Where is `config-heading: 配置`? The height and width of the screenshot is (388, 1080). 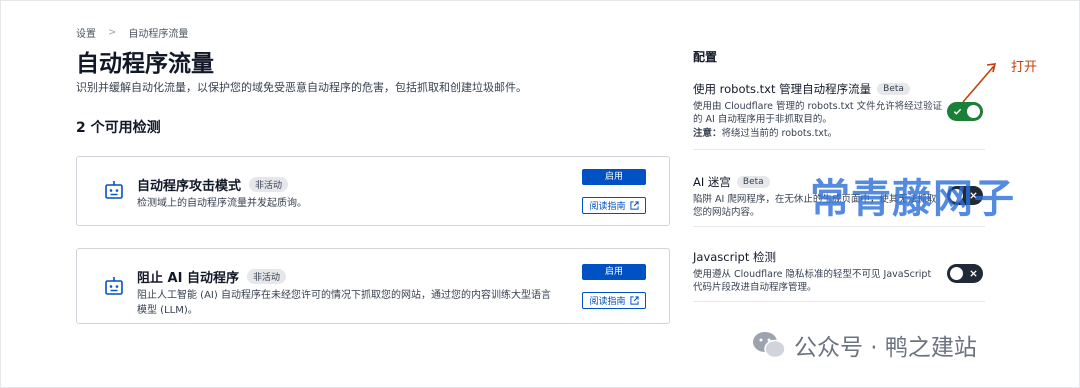 config-heading: 配置 is located at coordinates (705, 57).